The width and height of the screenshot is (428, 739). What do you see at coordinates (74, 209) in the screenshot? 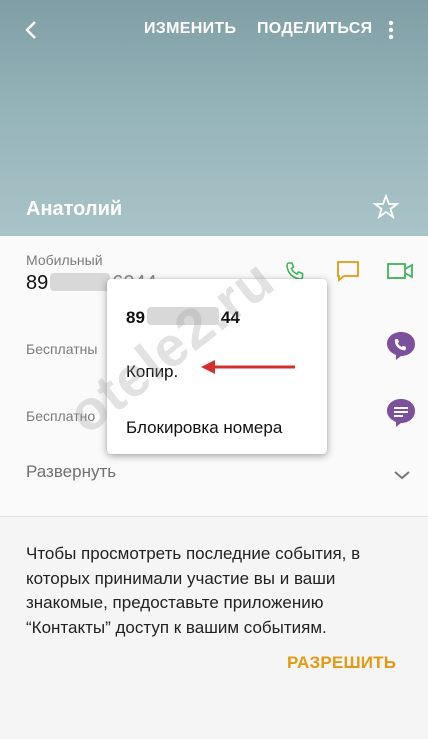
I see `contact-name: Анатолий` at bounding box center [74, 209].